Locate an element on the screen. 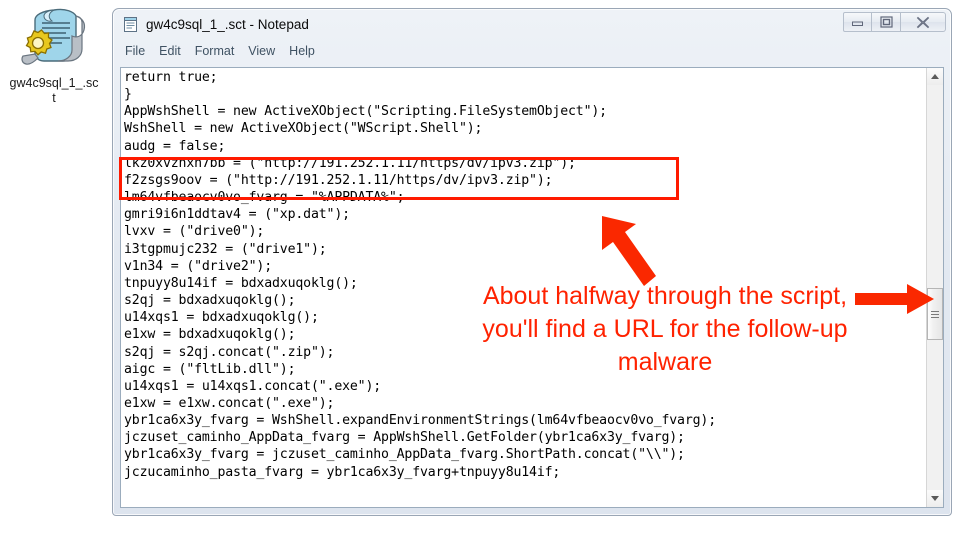 This screenshot has height=537, width=975. desktop-icon-label: gw4c9sql_1_.sct is located at coordinates (54, 90).